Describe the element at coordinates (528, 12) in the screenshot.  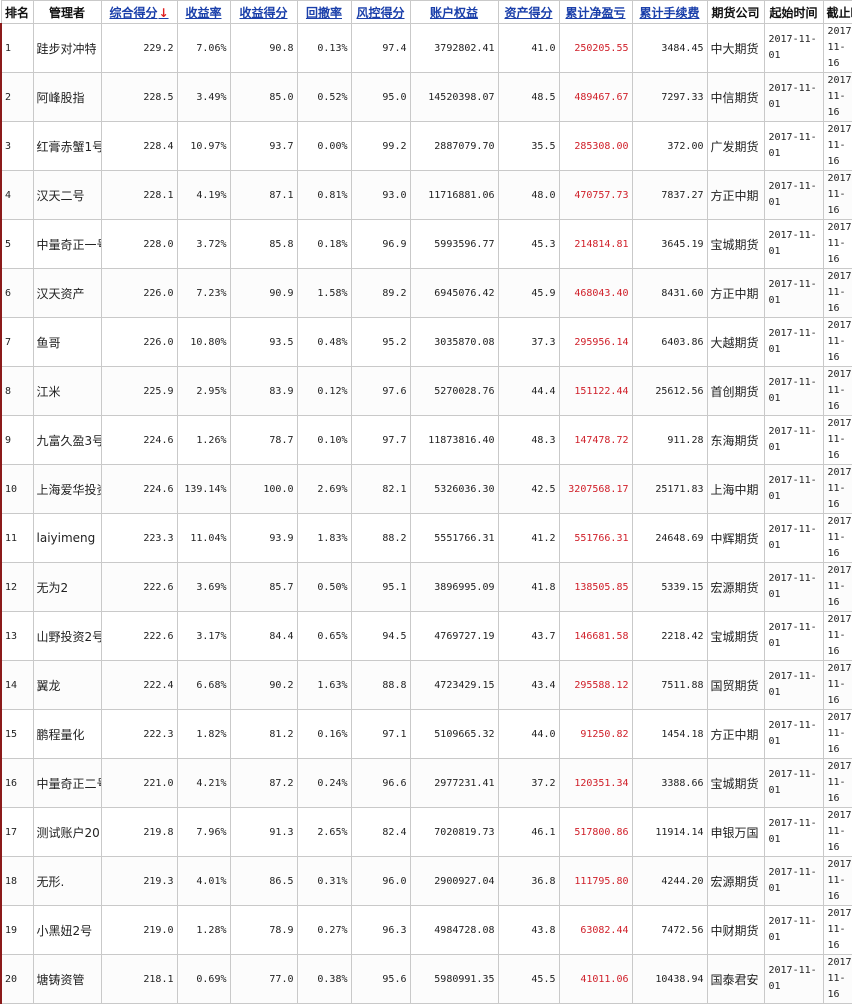
I see `column-header-8: 资产得分` at that location.